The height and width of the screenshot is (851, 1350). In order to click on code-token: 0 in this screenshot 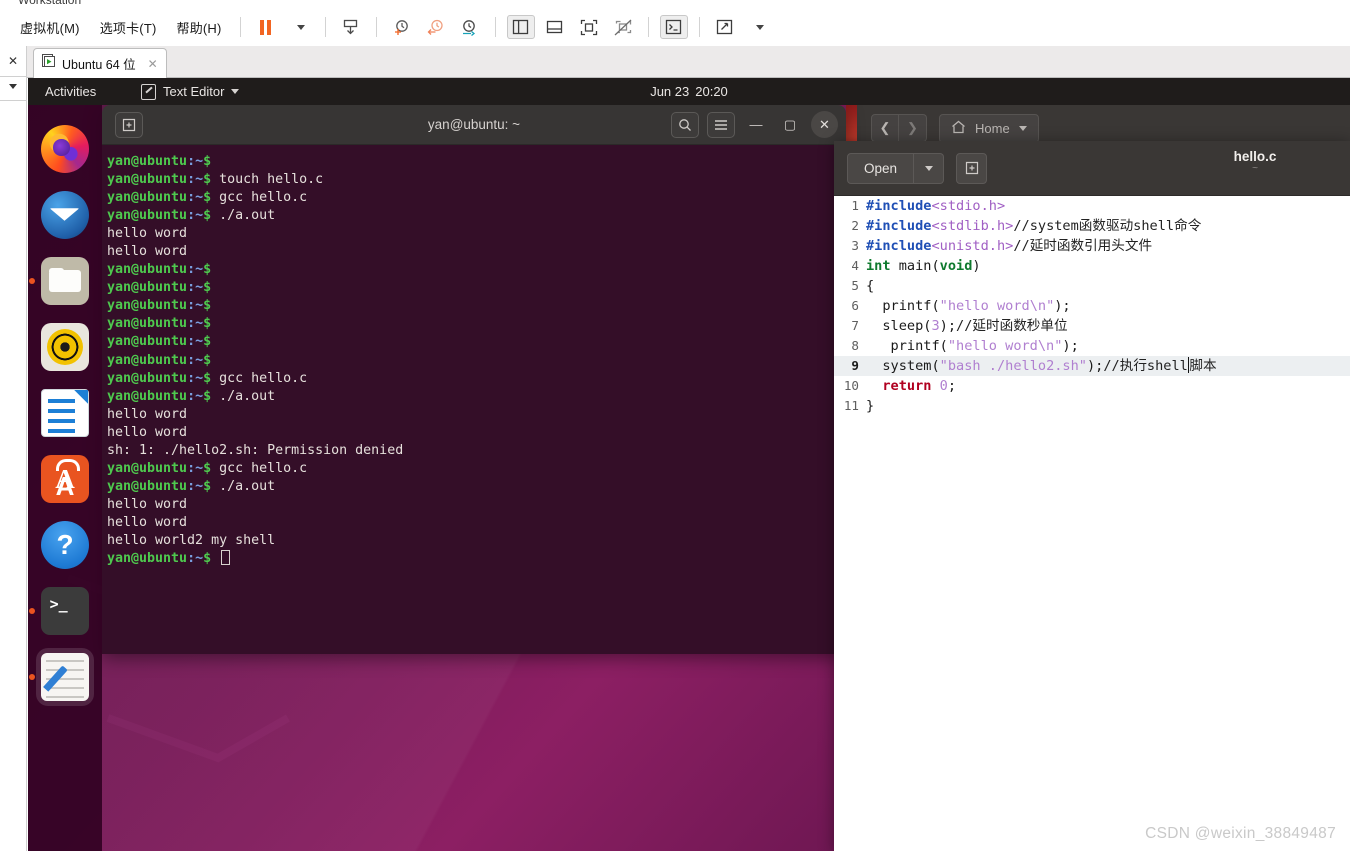, I will do `click(943, 386)`.